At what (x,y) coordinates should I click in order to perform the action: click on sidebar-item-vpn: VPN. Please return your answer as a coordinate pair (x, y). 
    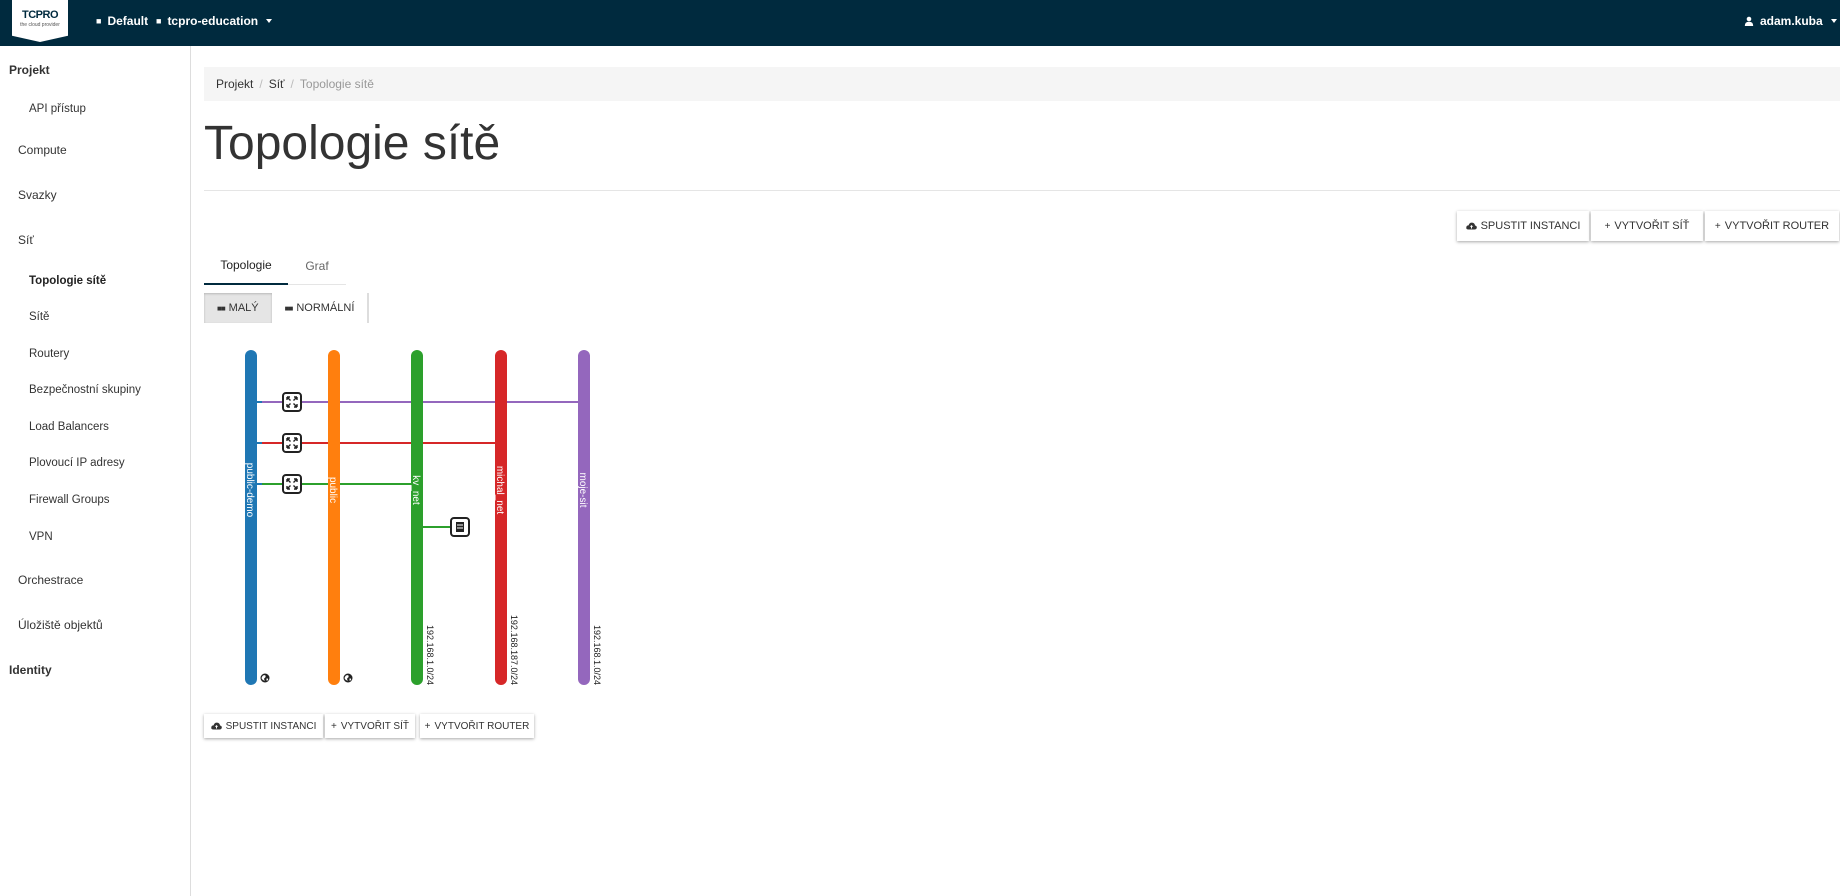
    Looking at the image, I should click on (41, 537).